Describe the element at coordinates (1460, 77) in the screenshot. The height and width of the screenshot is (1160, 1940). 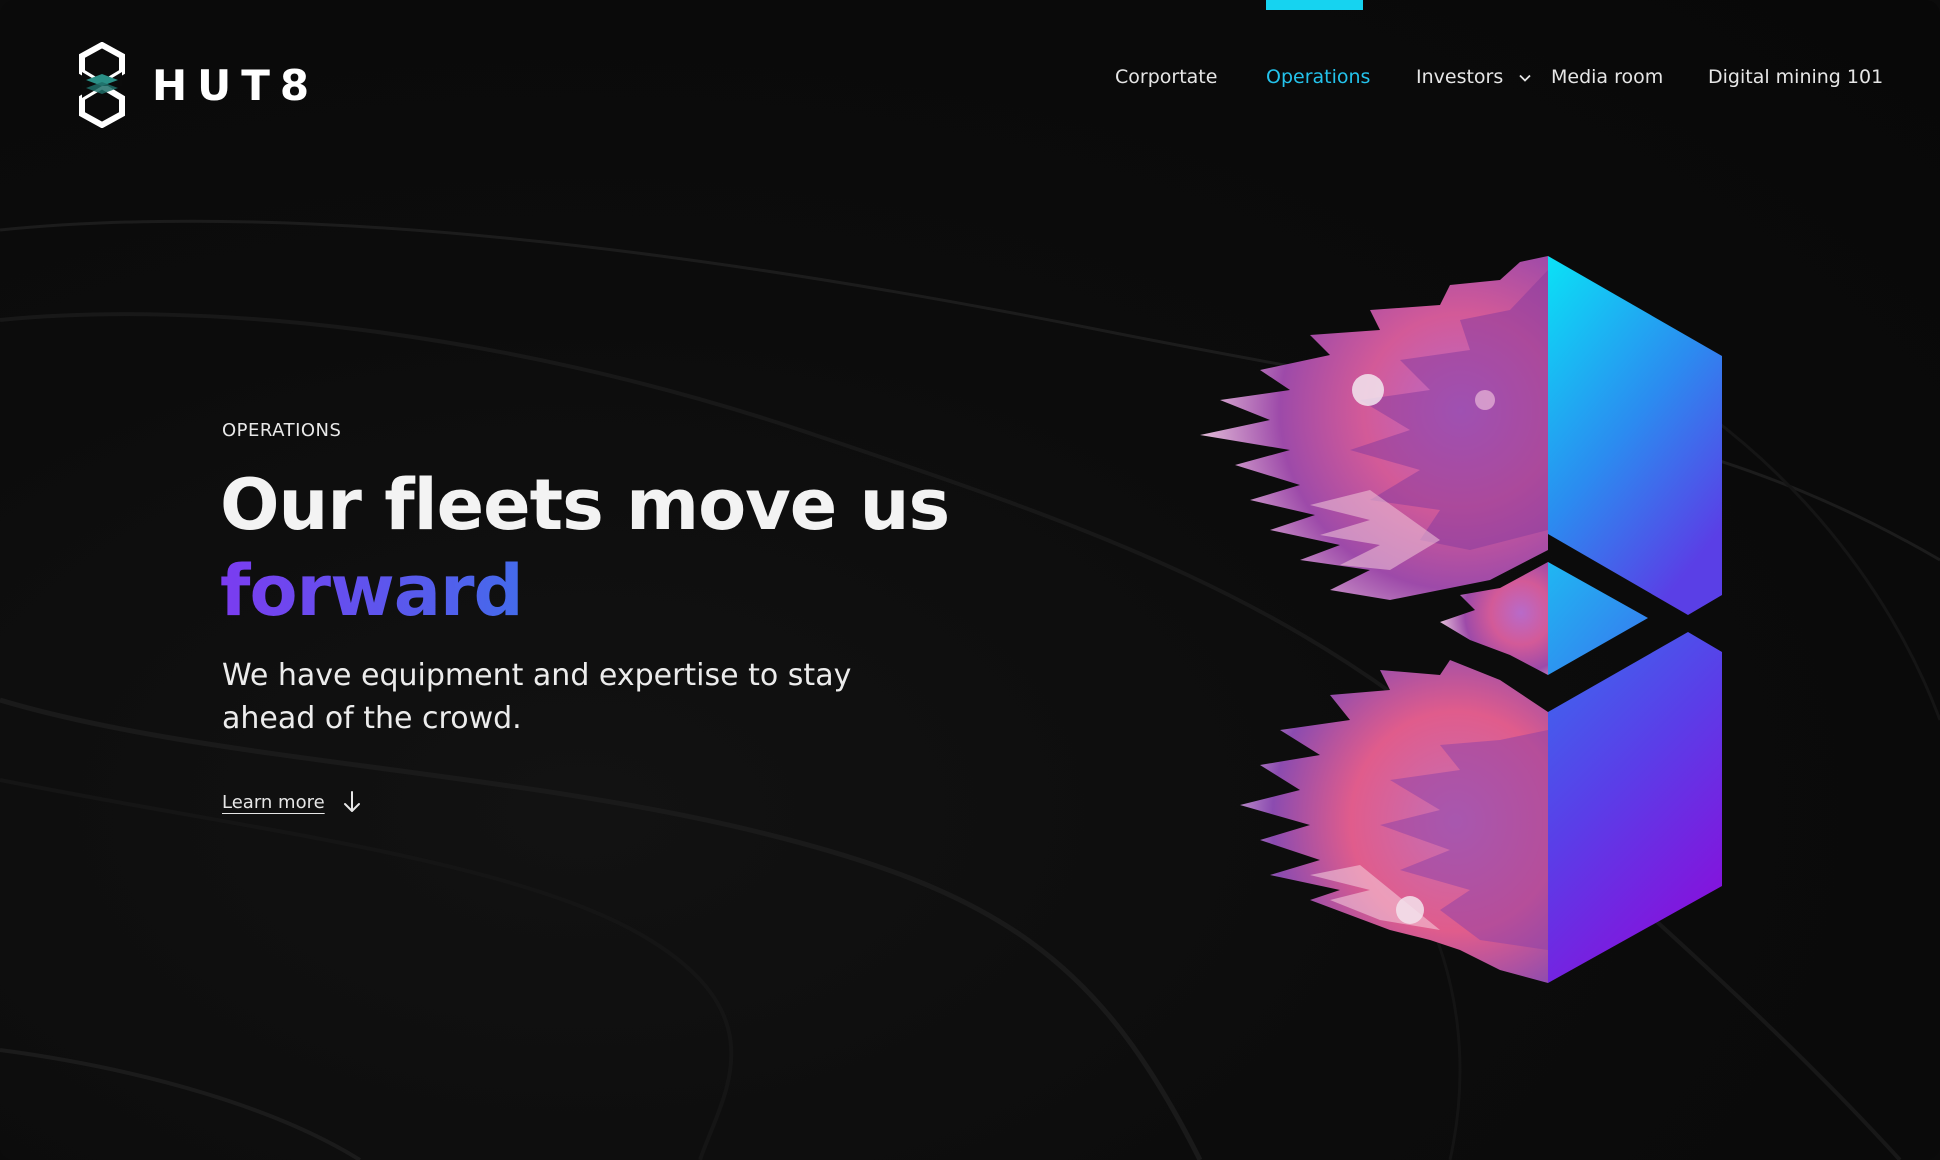
I see `nav-item-investors-label: Investors` at that location.